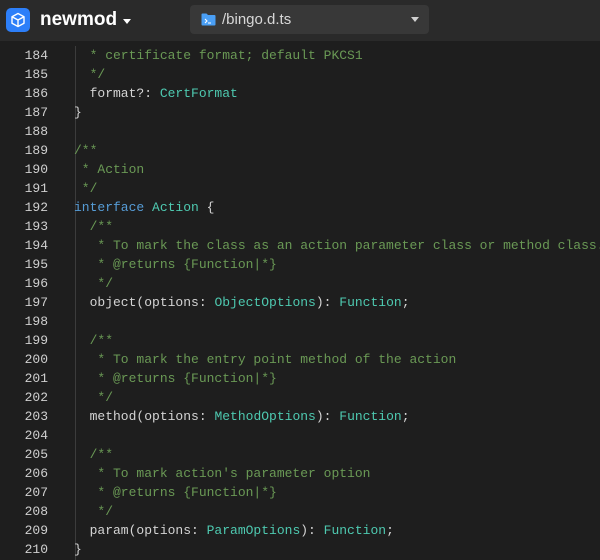  I want to click on code-line: 210}, so click(300, 549).